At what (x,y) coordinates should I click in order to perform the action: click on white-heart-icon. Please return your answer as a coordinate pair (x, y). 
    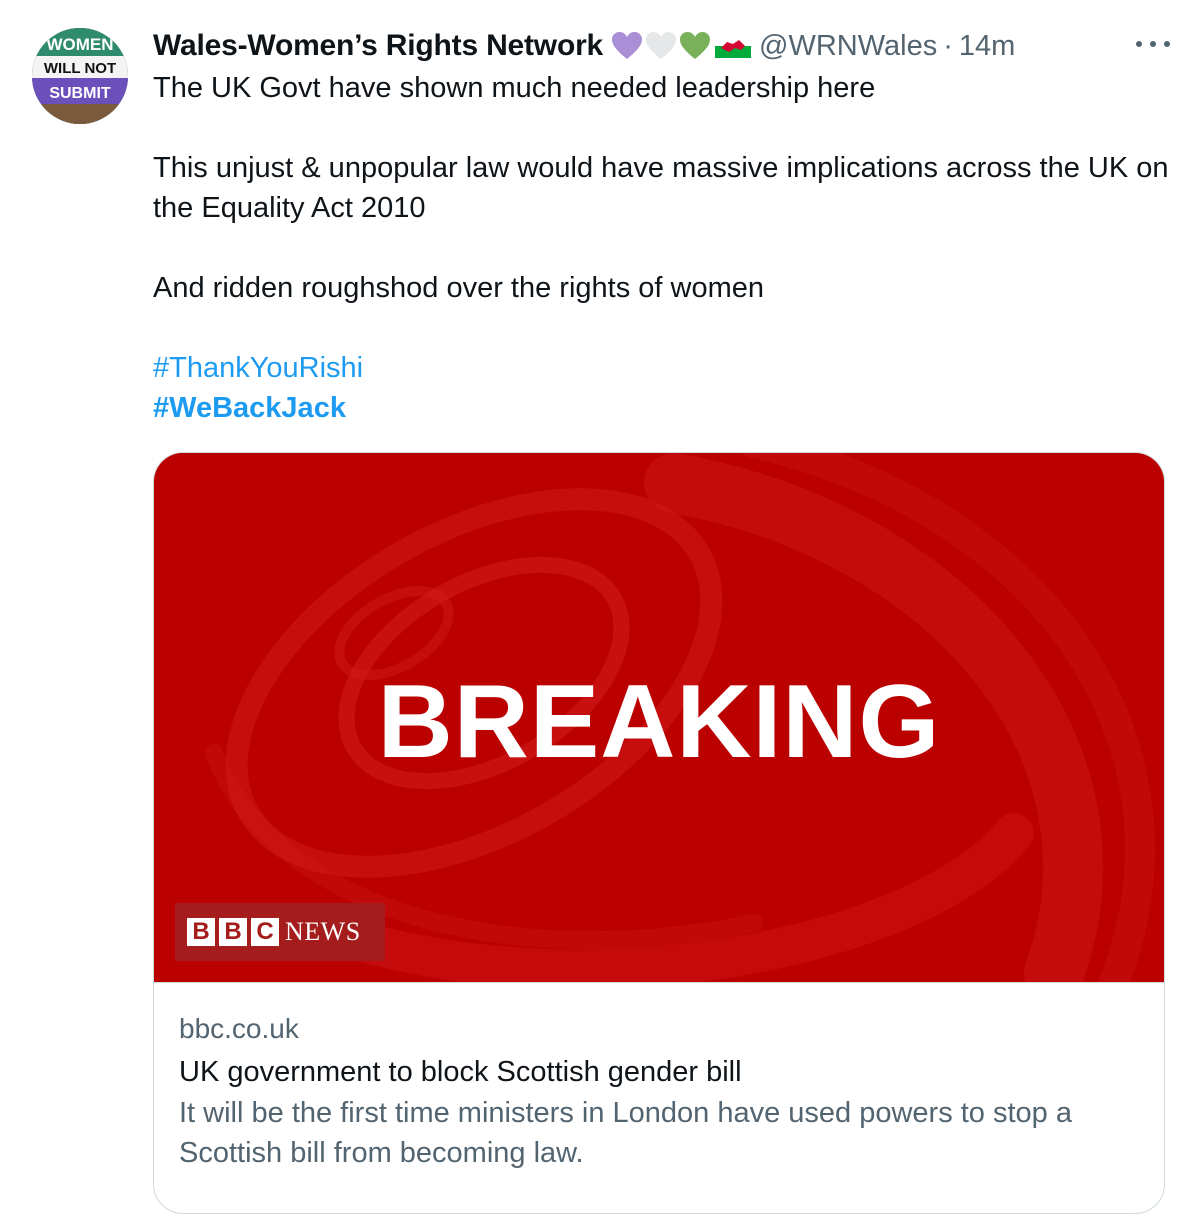
    Looking at the image, I should click on (661, 45).